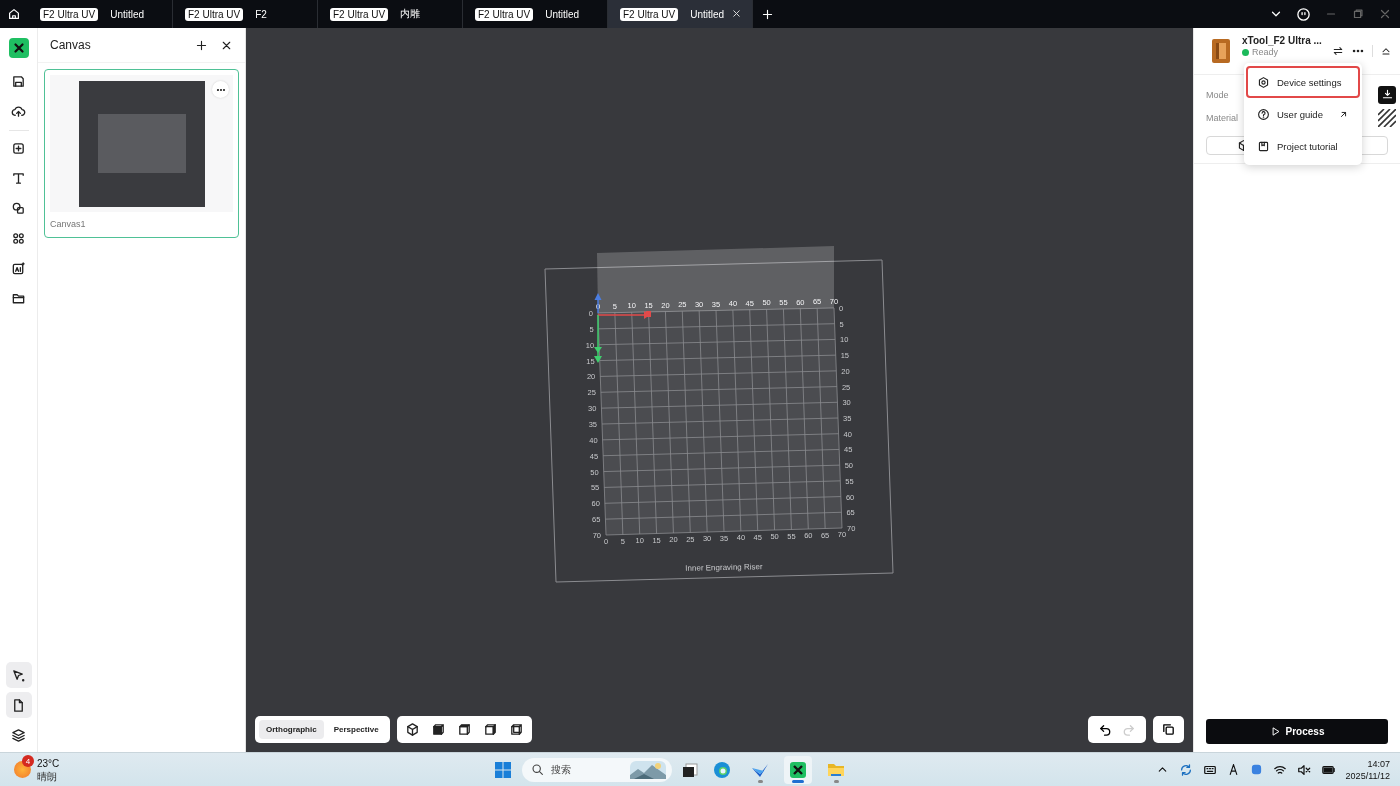  What do you see at coordinates (1263, 146) in the screenshot?
I see `book-icon` at bounding box center [1263, 146].